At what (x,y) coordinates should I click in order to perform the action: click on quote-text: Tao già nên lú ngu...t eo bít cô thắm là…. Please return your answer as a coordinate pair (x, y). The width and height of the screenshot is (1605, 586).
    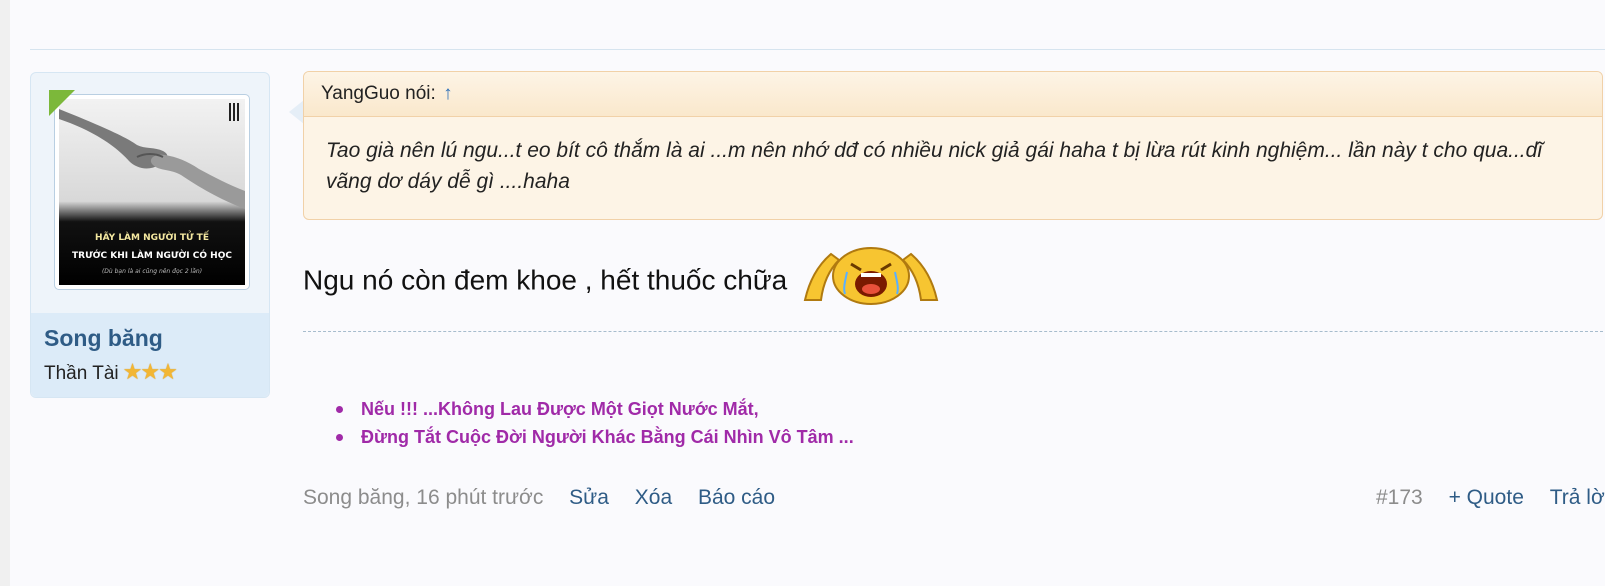
    Looking at the image, I should click on (934, 166).